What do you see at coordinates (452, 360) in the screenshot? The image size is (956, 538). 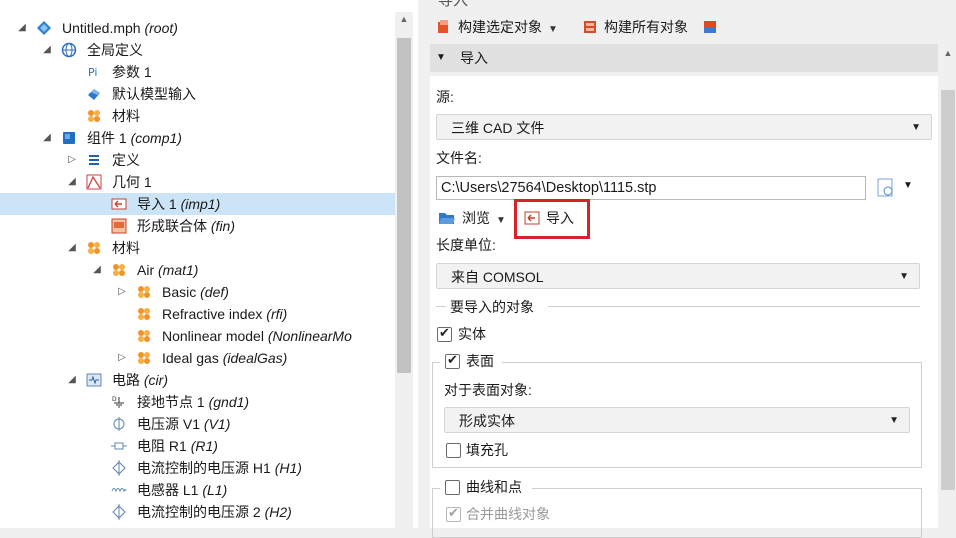 I see `surfaces-checkbox` at bounding box center [452, 360].